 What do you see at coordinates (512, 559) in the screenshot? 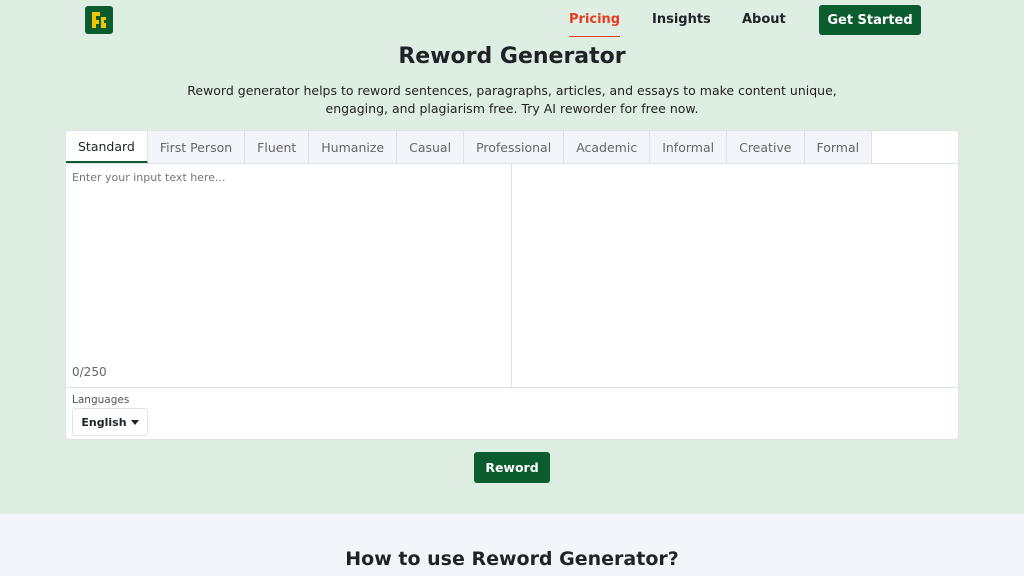
I see `howto-section-title: How to use Reword Generator?` at bounding box center [512, 559].